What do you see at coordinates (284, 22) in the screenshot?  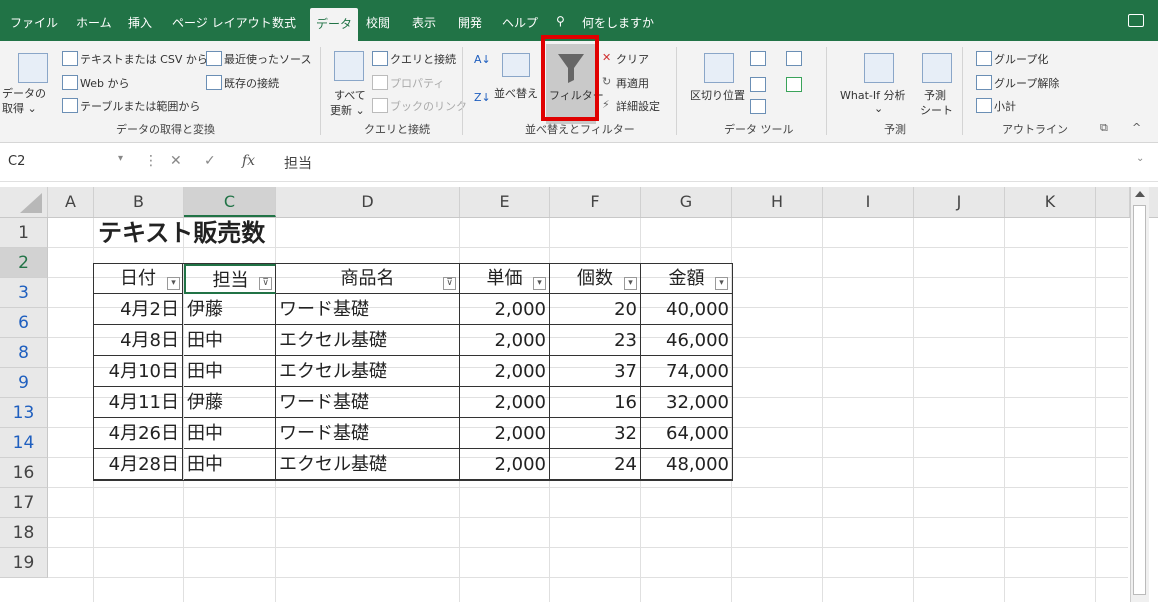 I see `tab-formulas: 数式` at bounding box center [284, 22].